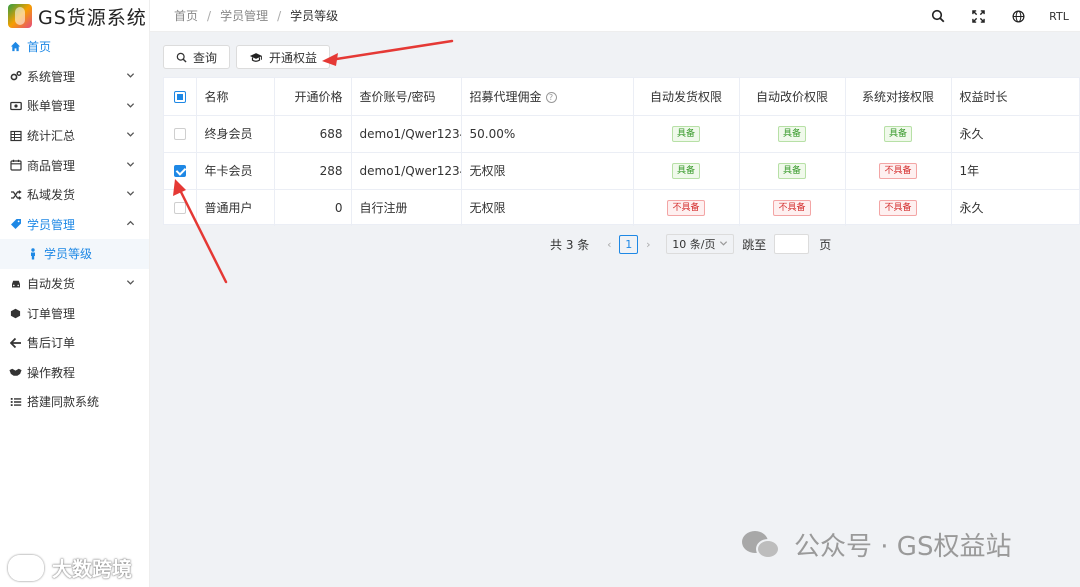  I want to click on query-button: 查询, so click(197, 57).